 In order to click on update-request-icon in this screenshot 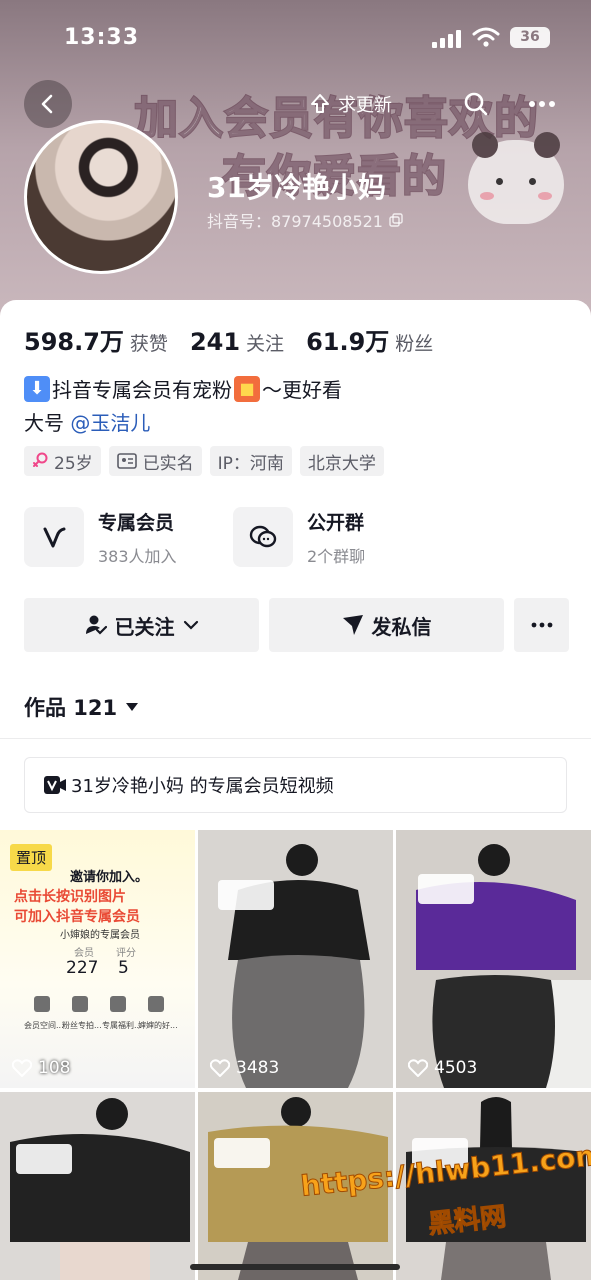, I will do `click(320, 103)`.